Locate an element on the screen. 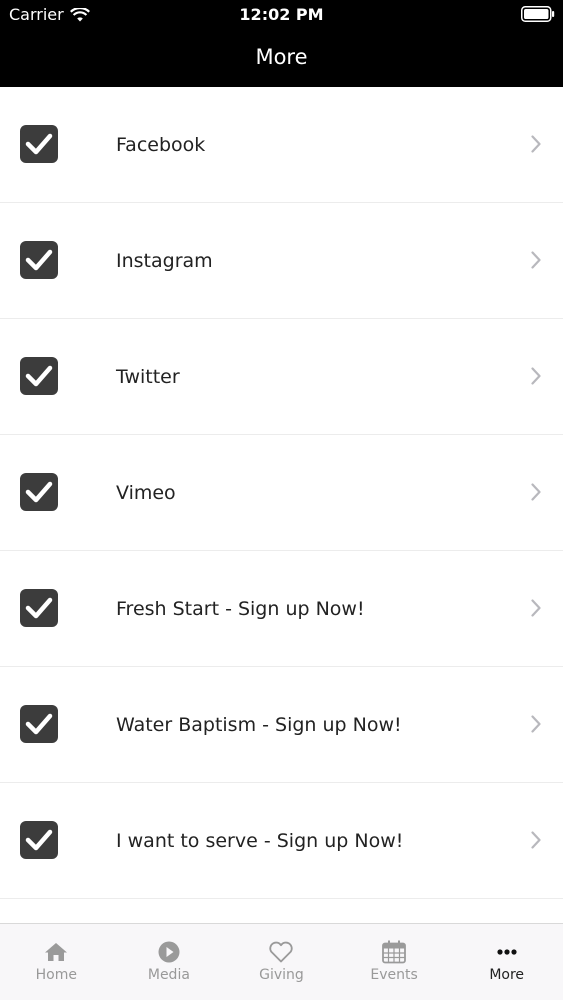  list-item-water-baptism: Water Baptism - Sign up Now! is located at coordinates (281, 725).